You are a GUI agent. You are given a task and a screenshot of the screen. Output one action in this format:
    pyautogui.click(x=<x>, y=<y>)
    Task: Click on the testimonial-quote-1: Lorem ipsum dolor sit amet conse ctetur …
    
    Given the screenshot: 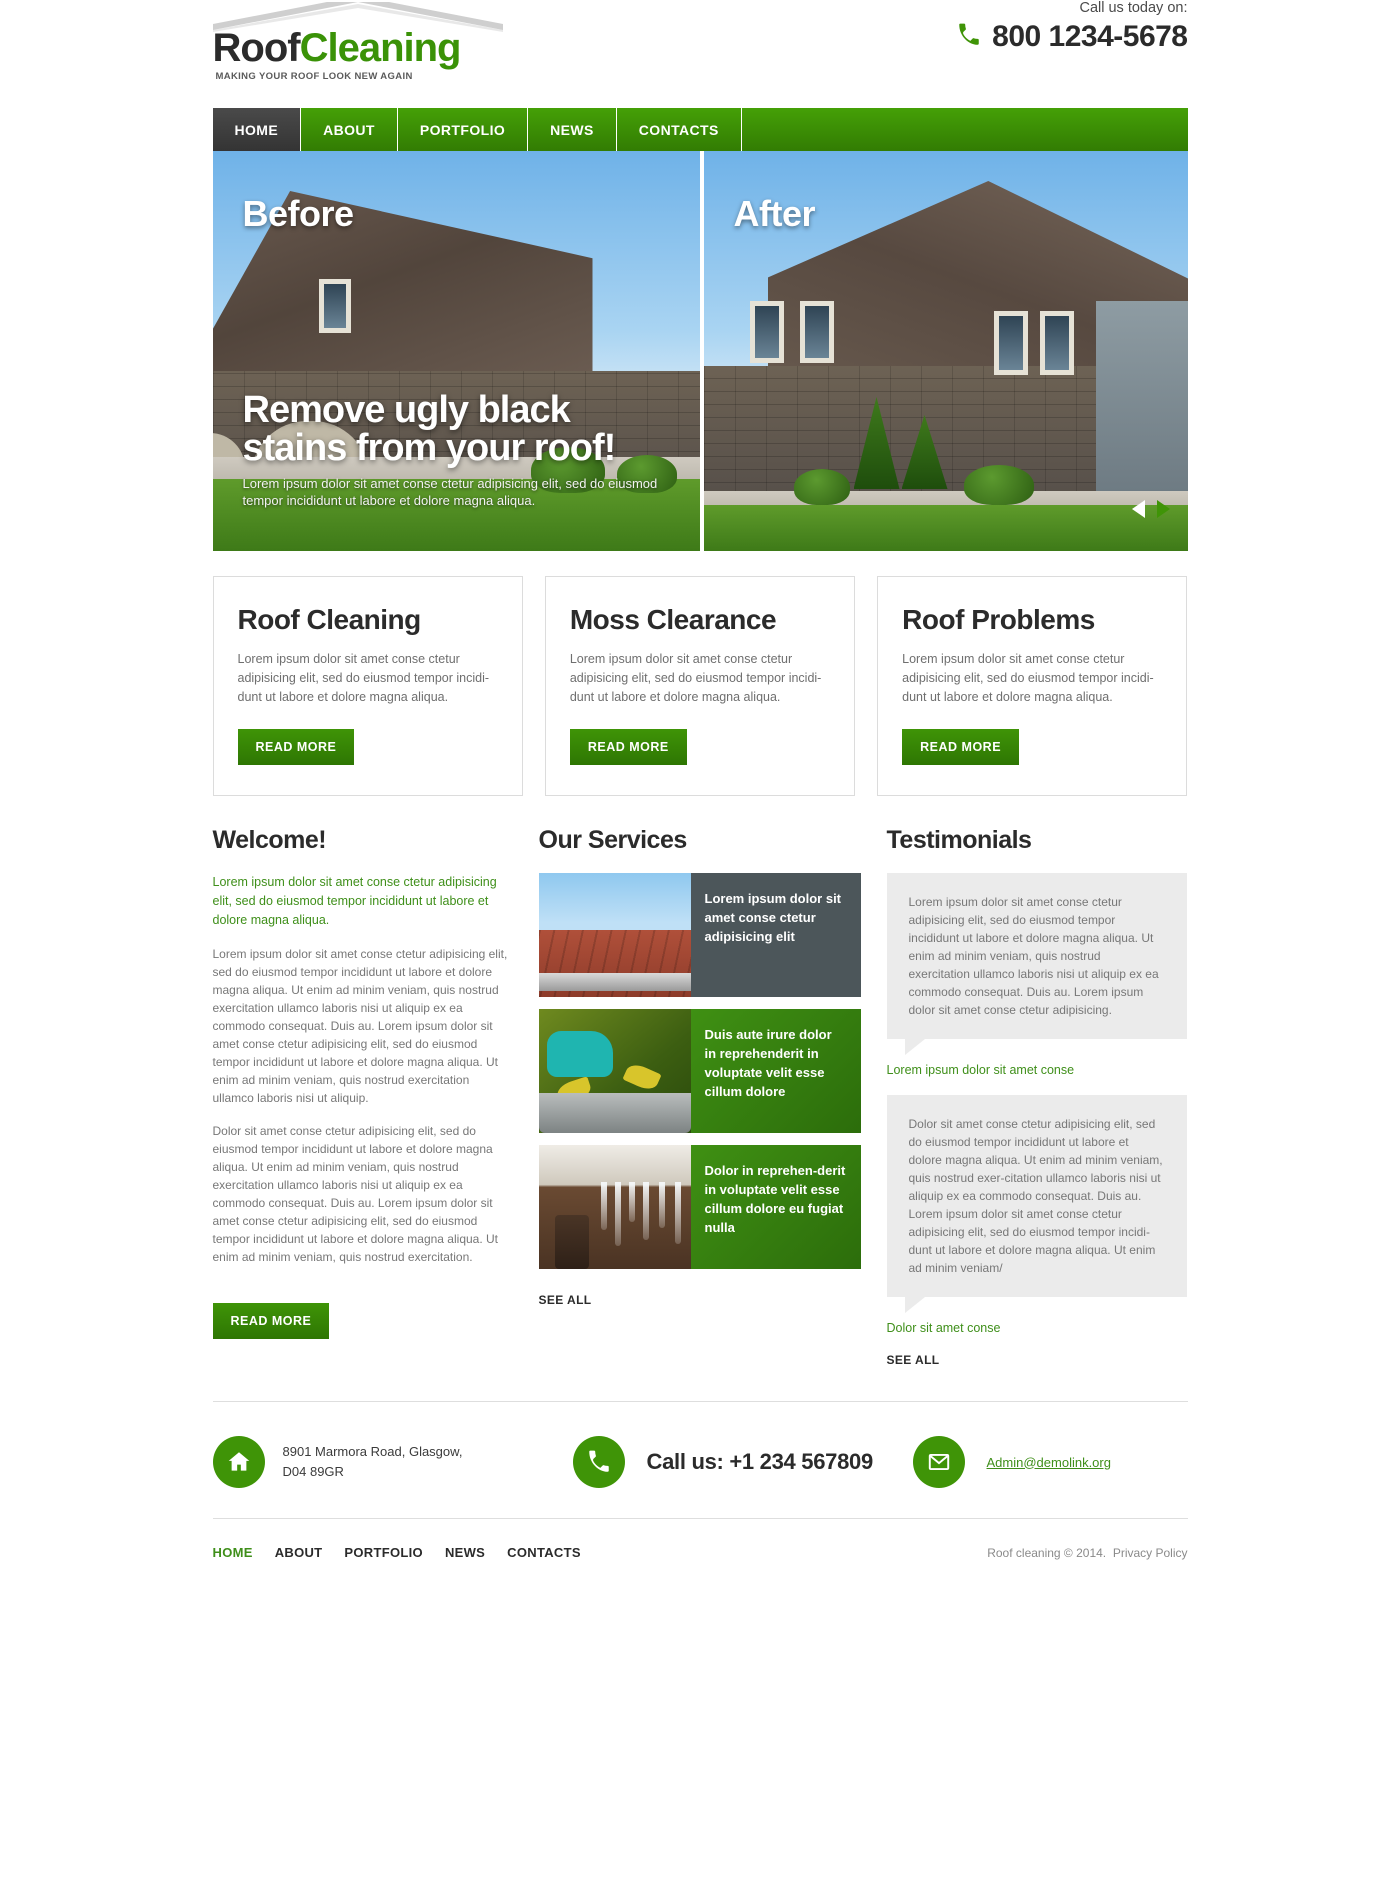 What is the action you would take?
    pyautogui.click(x=1033, y=956)
    